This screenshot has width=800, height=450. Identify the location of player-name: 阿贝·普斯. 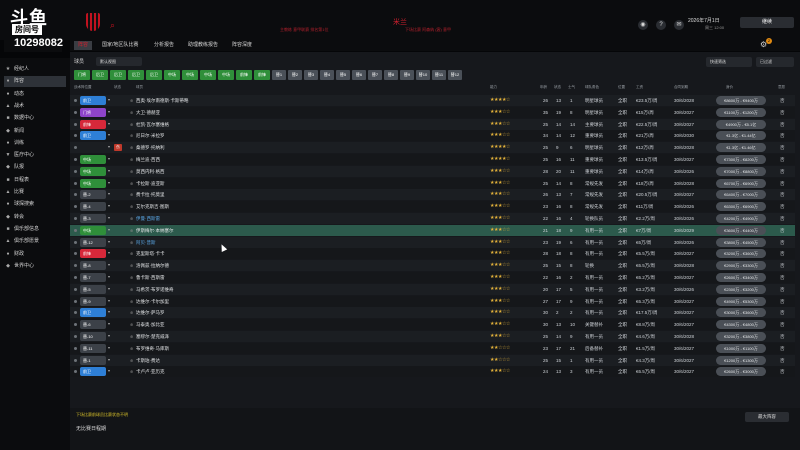
(146, 242).